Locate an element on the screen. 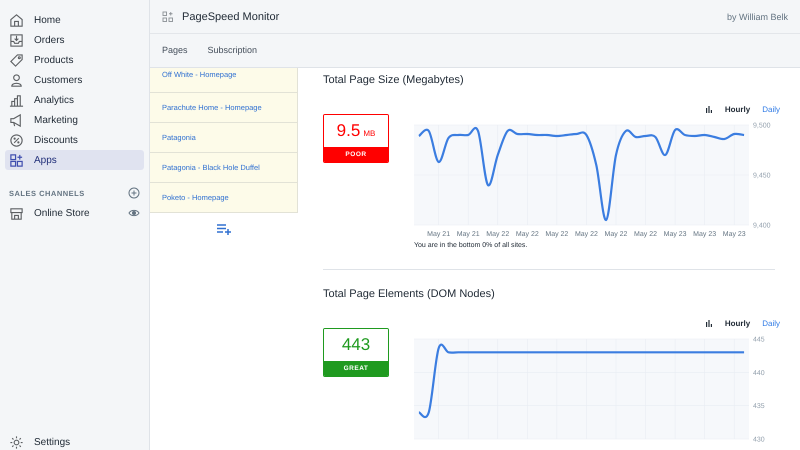  sidebar-item: Orders is located at coordinates (74, 40).